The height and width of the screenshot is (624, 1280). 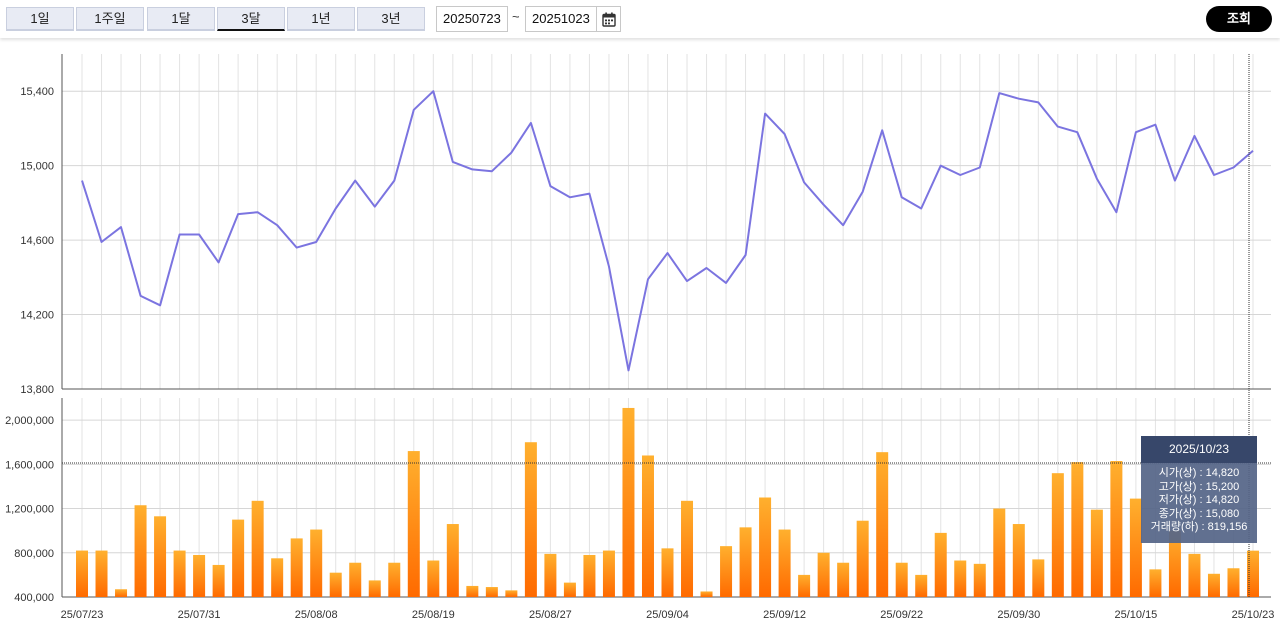 I want to click on x-tick-label: 25/09/04, so click(x=667, y=615).